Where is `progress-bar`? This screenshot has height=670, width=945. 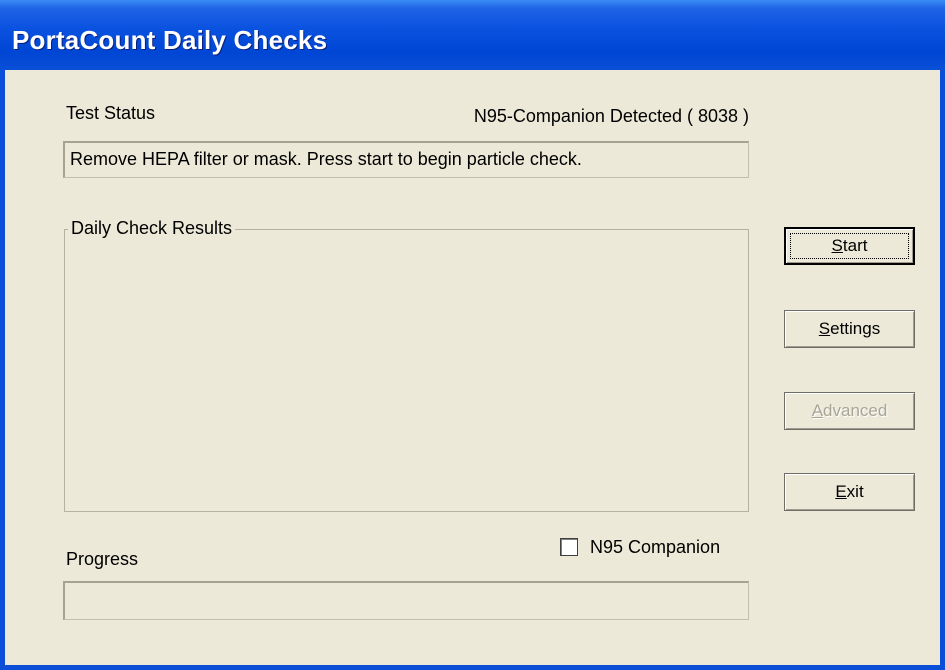
progress-bar is located at coordinates (406, 600).